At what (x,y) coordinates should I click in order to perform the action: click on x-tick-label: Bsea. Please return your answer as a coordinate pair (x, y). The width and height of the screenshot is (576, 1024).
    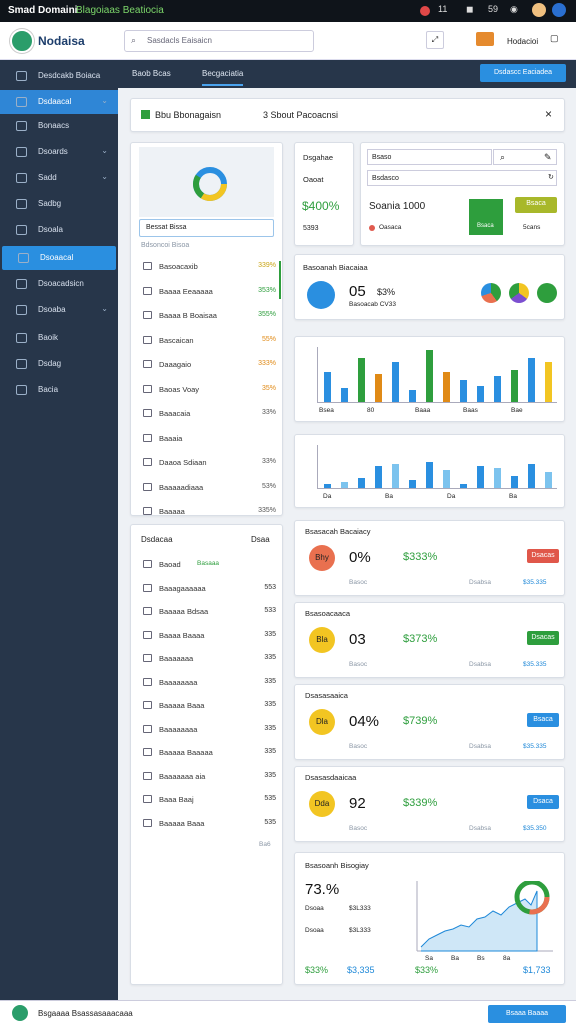
    Looking at the image, I should click on (326, 410).